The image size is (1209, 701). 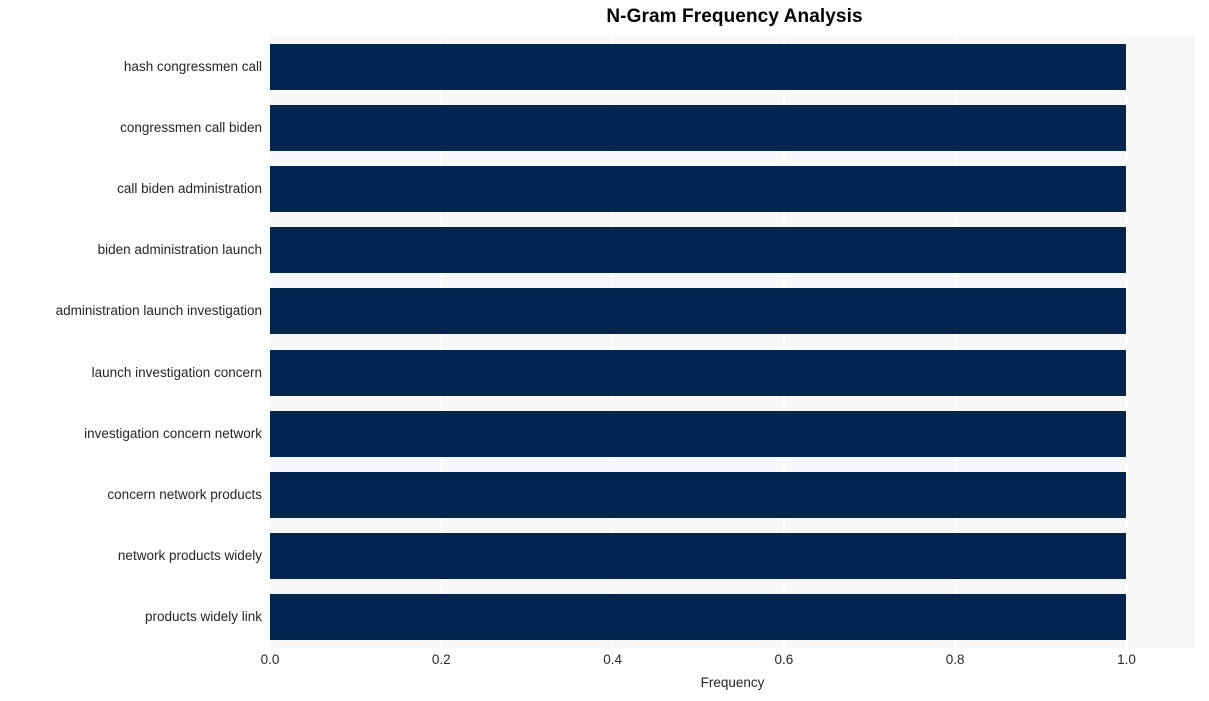 What do you see at coordinates (732, 682) in the screenshot?
I see `x-axis-title: Frequency` at bounding box center [732, 682].